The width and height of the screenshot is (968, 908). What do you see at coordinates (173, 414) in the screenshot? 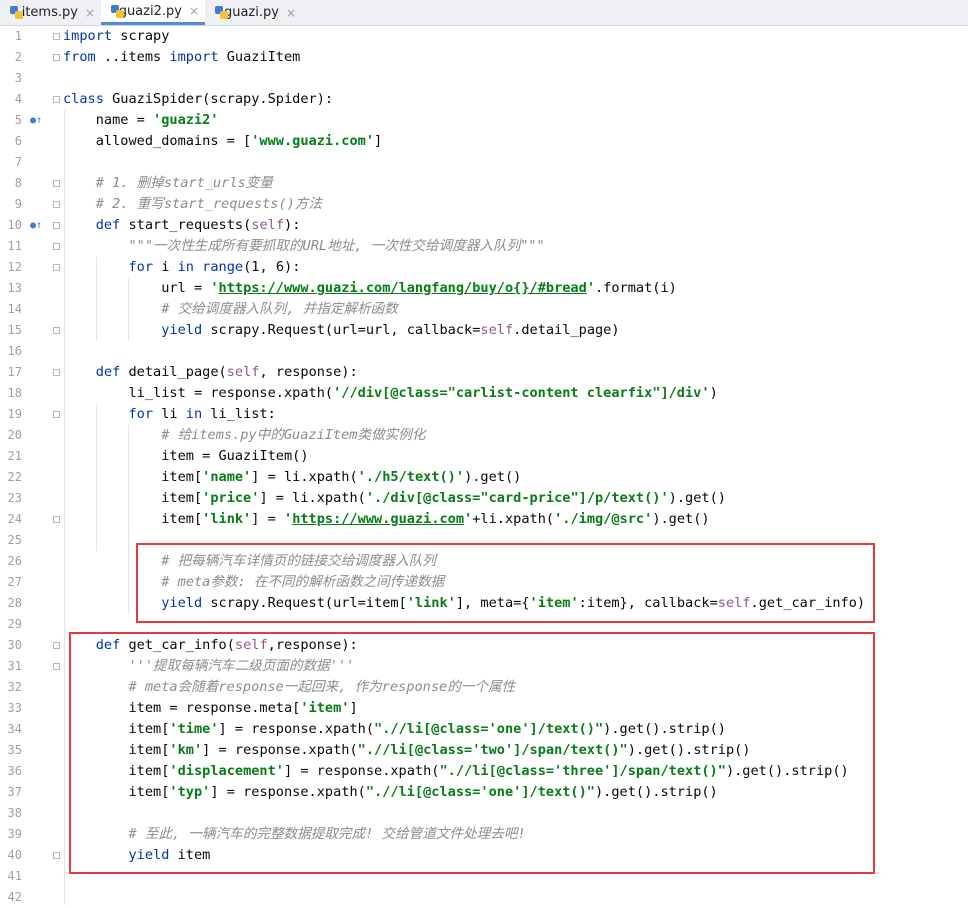
I see `code-token: li` at bounding box center [173, 414].